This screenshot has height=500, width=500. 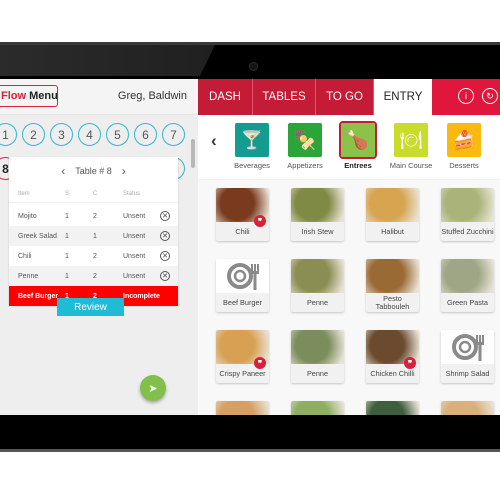 I want to click on category-beverages: 🍸 Beverages, so click(x=252, y=146).